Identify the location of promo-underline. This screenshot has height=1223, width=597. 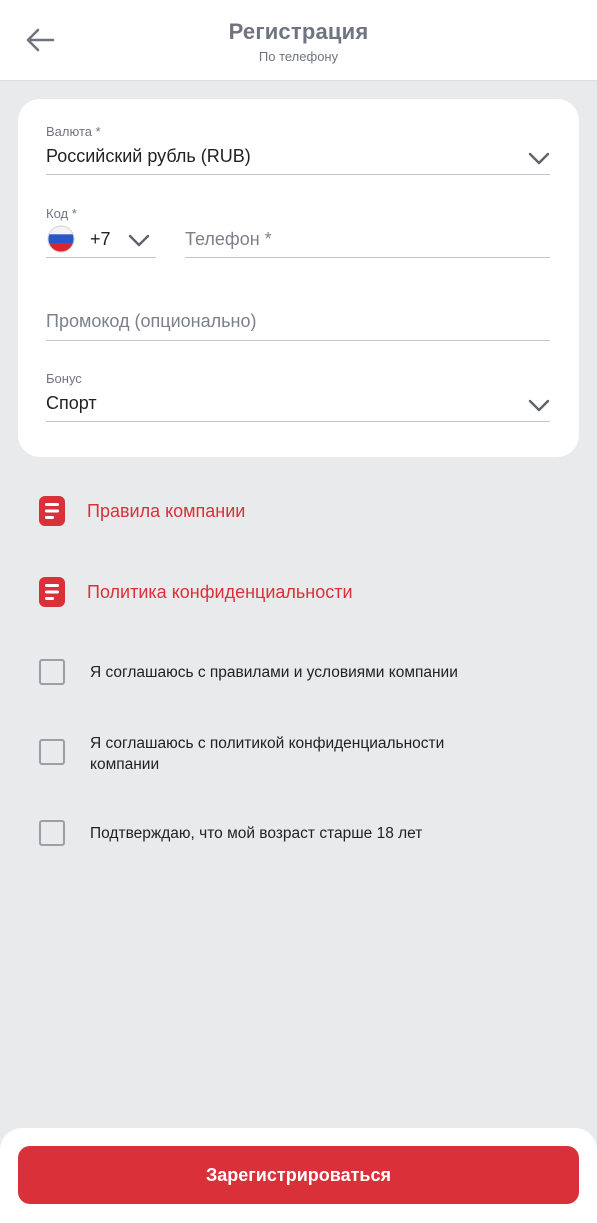
(298, 340).